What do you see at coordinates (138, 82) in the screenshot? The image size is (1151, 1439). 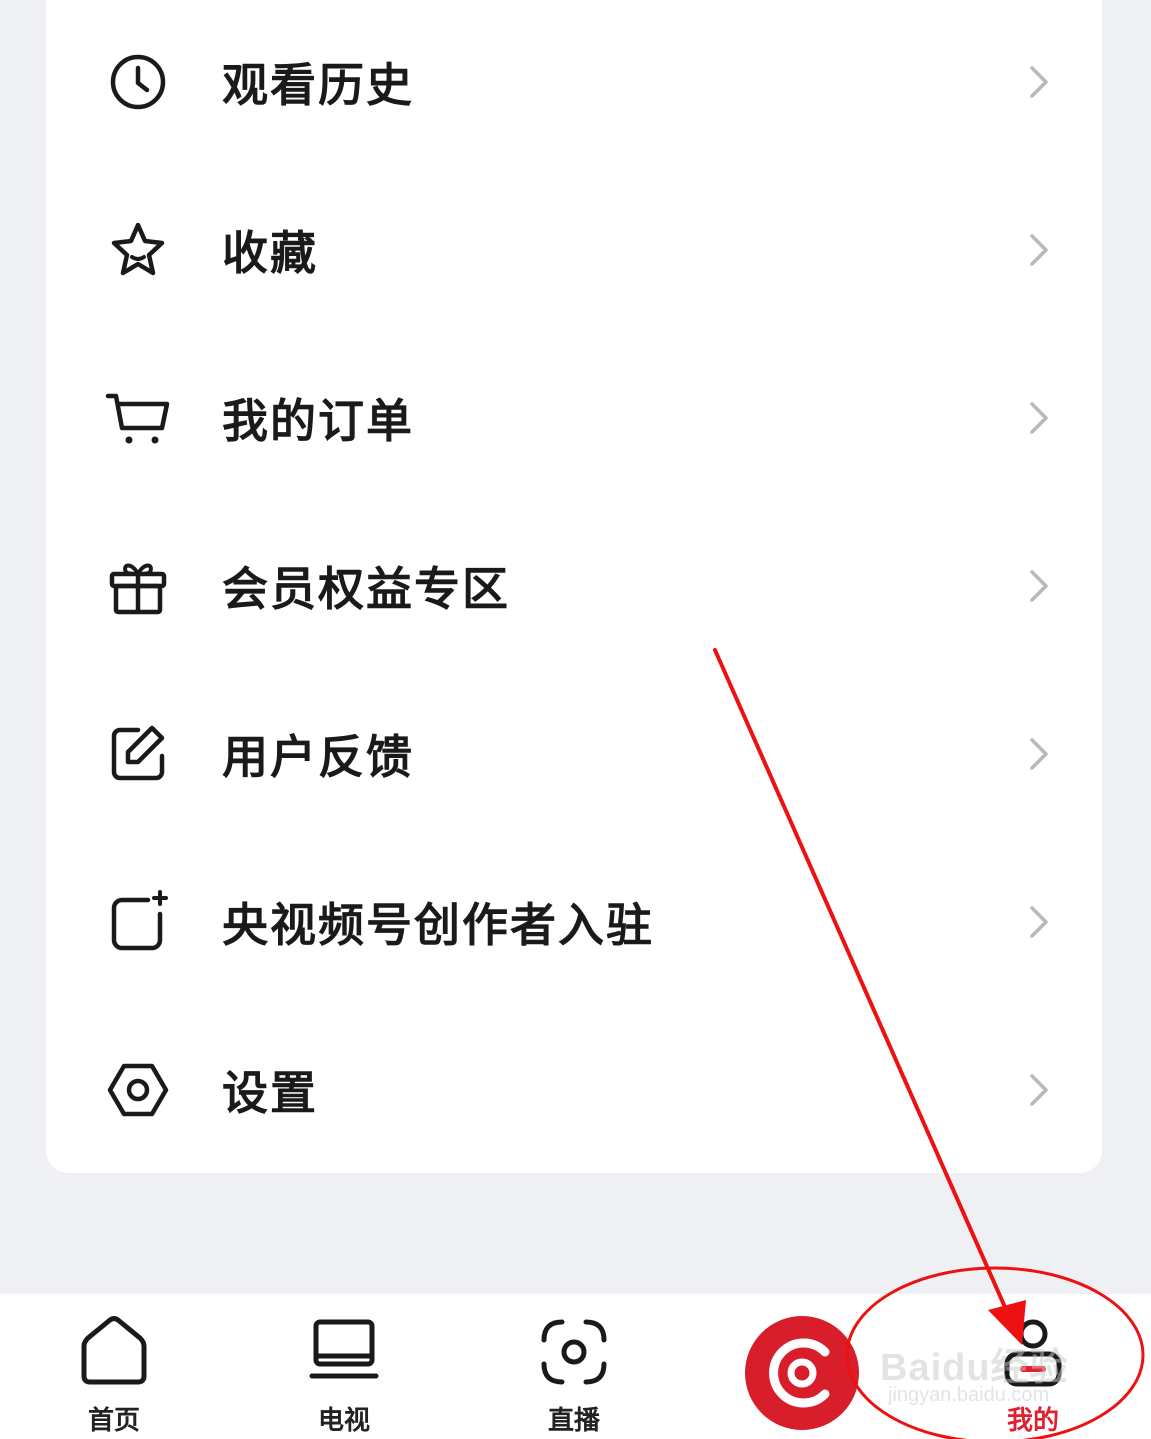 I see `clock-icon` at bounding box center [138, 82].